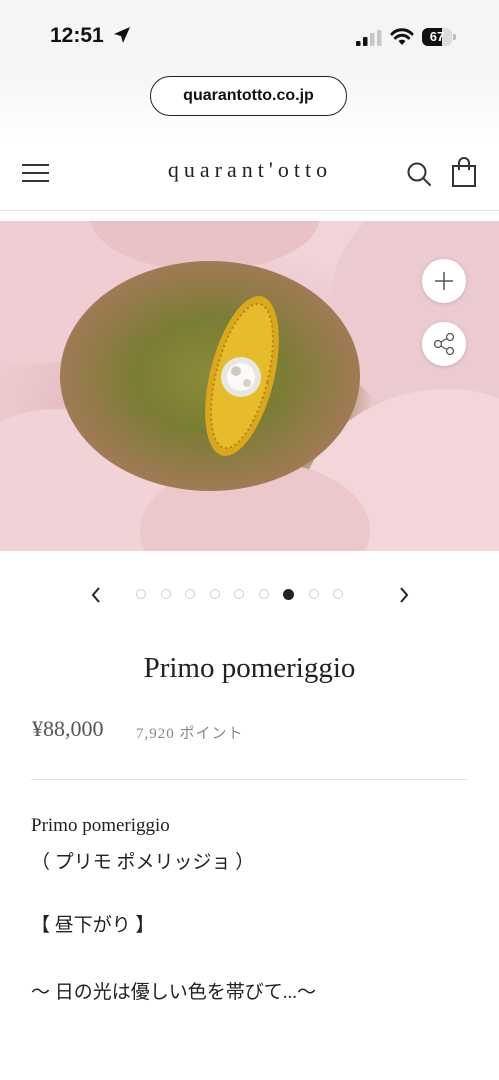 The image size is (499, 1080). I want to click on share-icon, so click(444, 344).